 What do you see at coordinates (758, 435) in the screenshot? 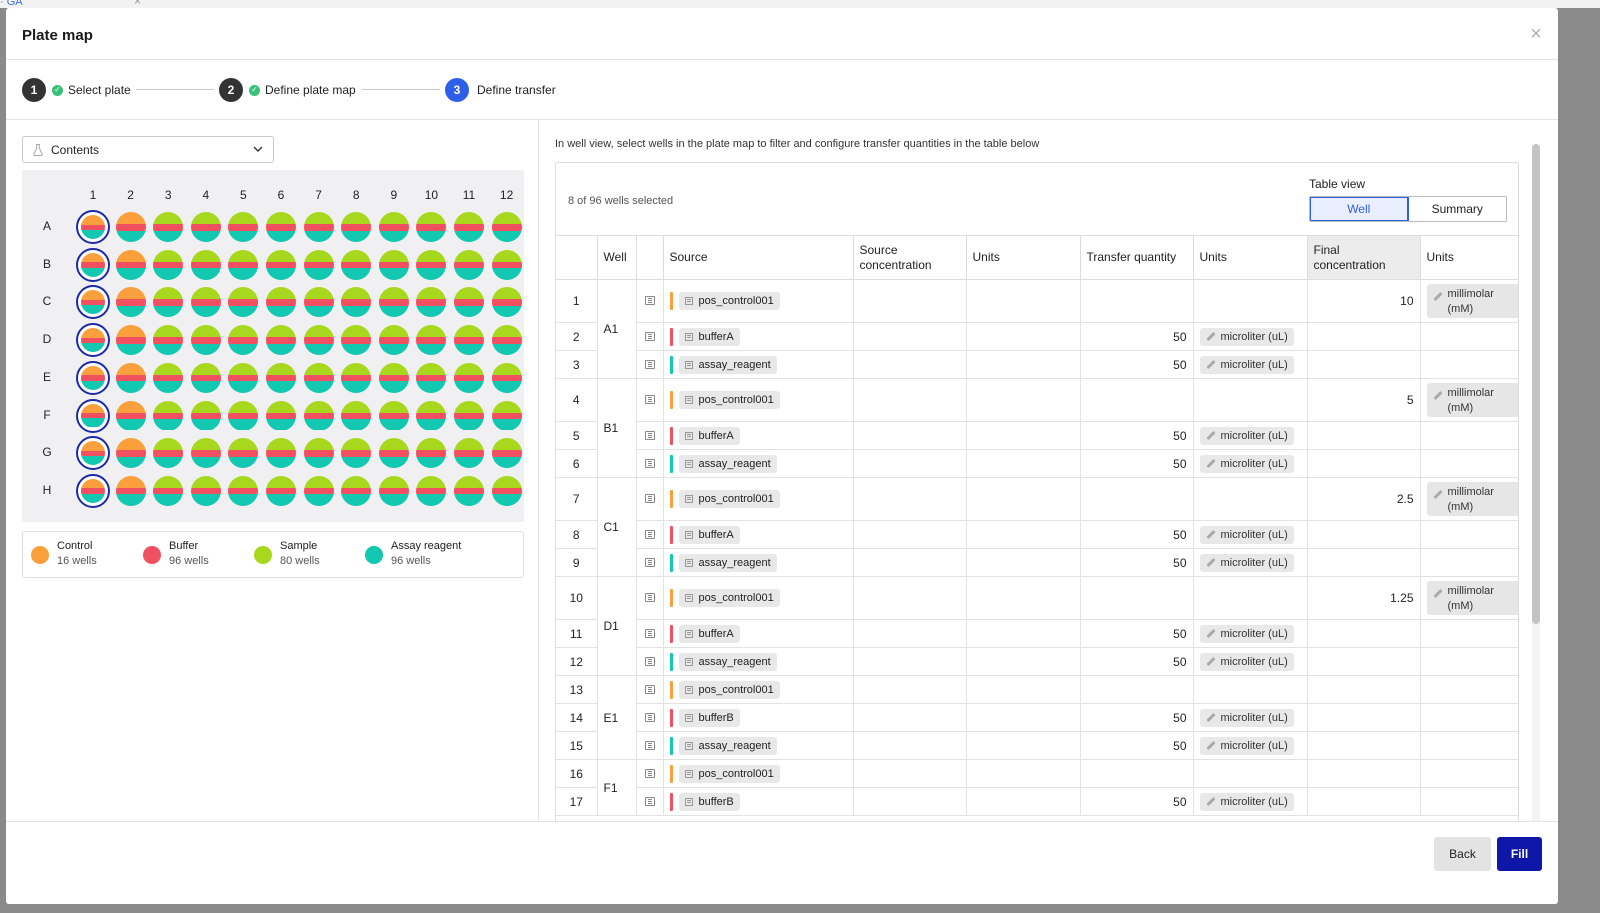
I see `source-cell: bufferA` at bounding box center [758, 435].